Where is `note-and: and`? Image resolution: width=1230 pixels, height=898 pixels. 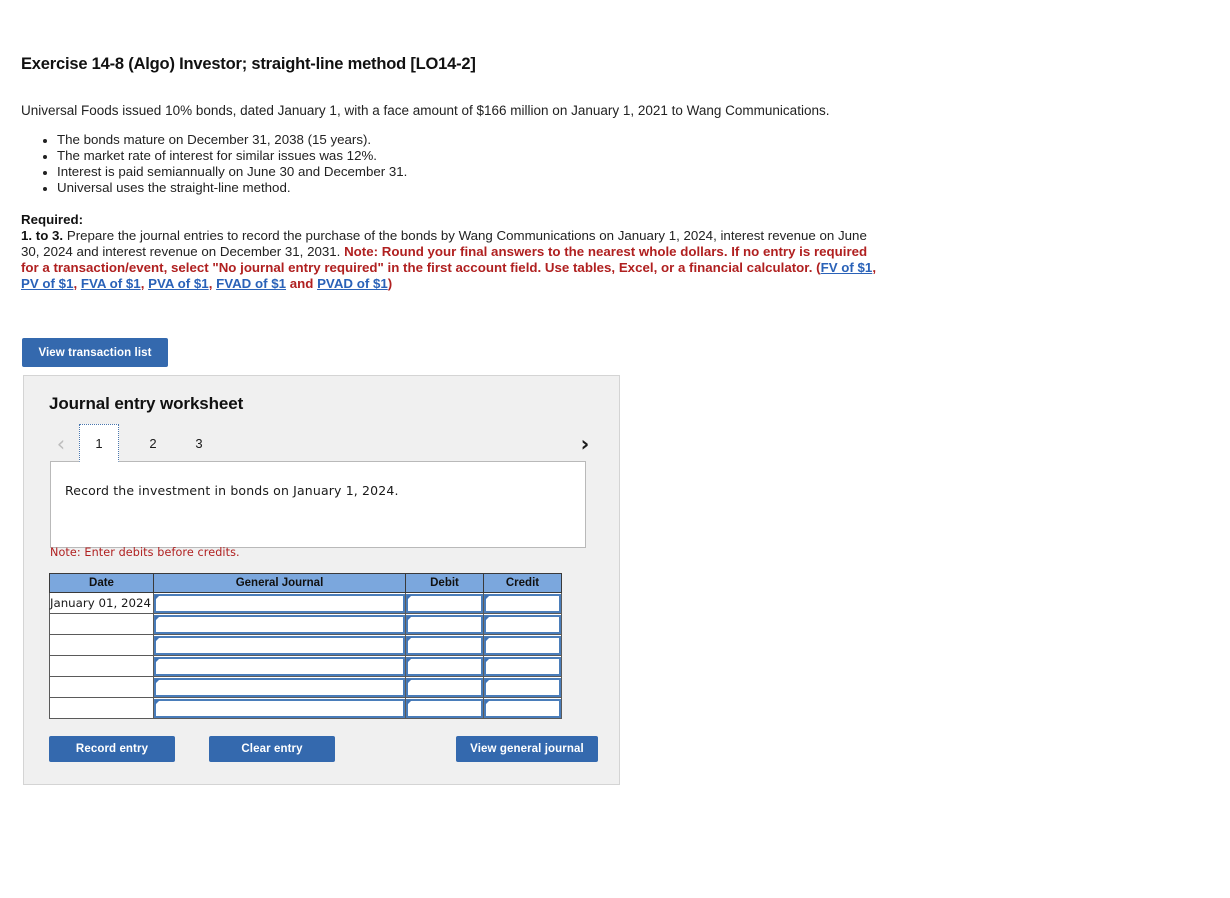
note-and: and is located at coordinates (302, 283).